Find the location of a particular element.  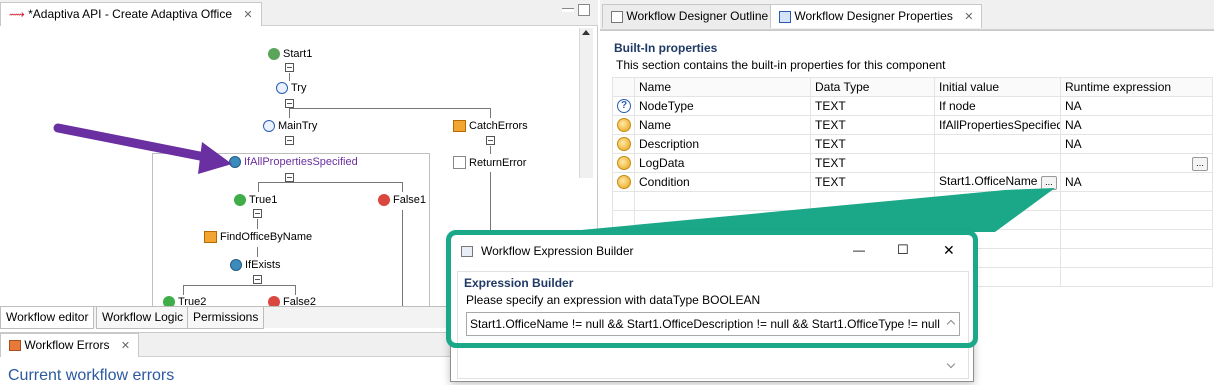

node-start-label: Start1 is located at coordinates (298, 54).